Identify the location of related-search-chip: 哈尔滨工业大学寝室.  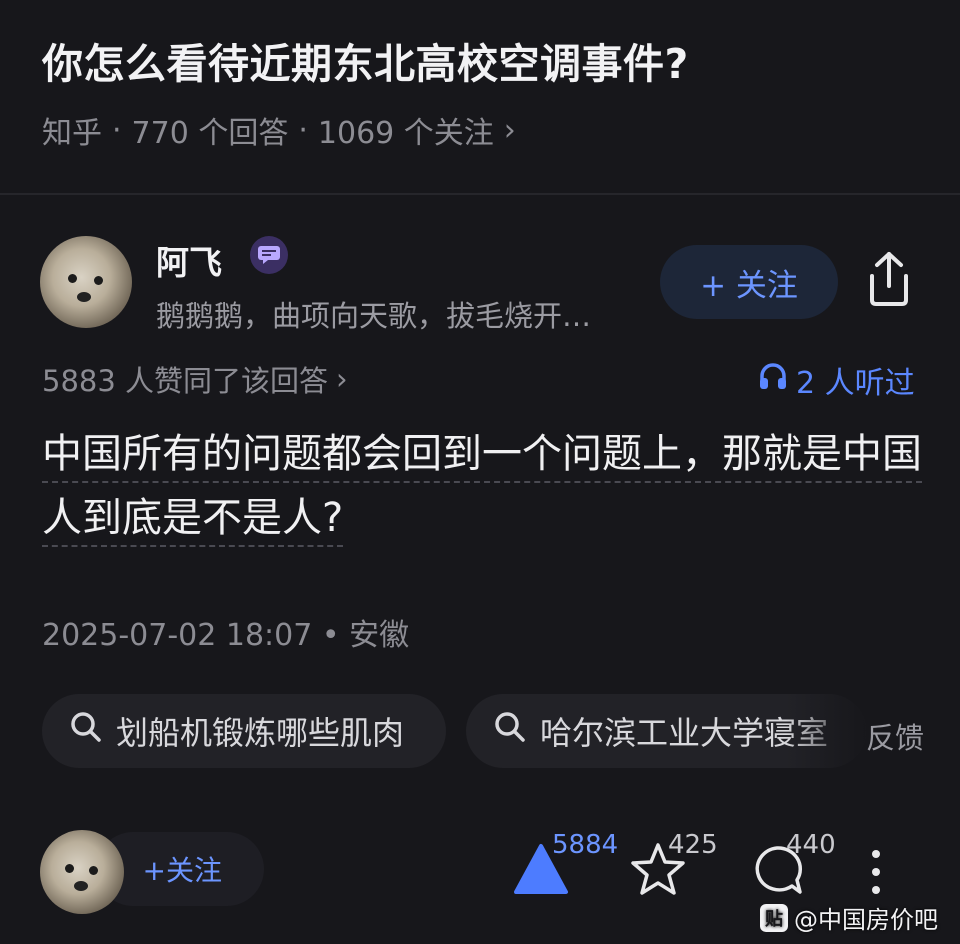
(666, 731).